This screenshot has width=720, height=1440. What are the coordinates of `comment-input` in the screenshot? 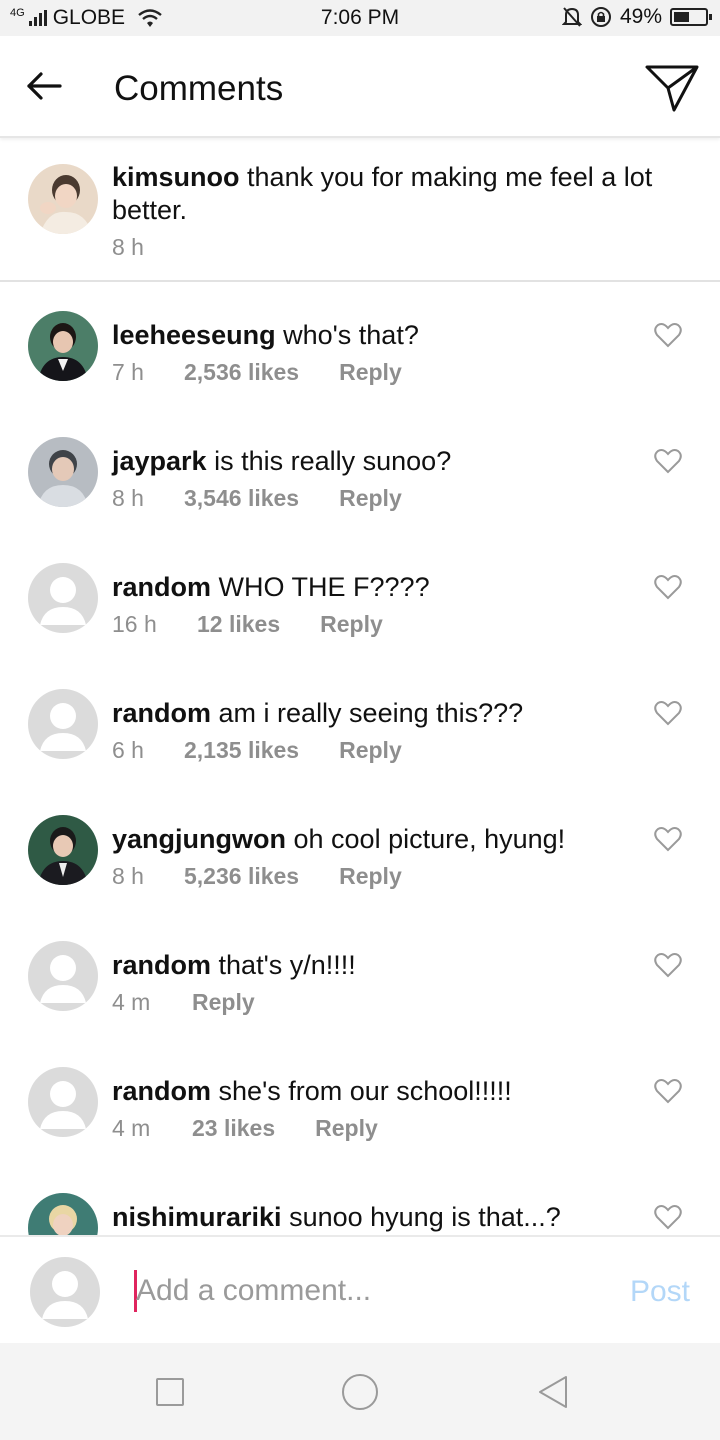 It's located at (356, 1291).